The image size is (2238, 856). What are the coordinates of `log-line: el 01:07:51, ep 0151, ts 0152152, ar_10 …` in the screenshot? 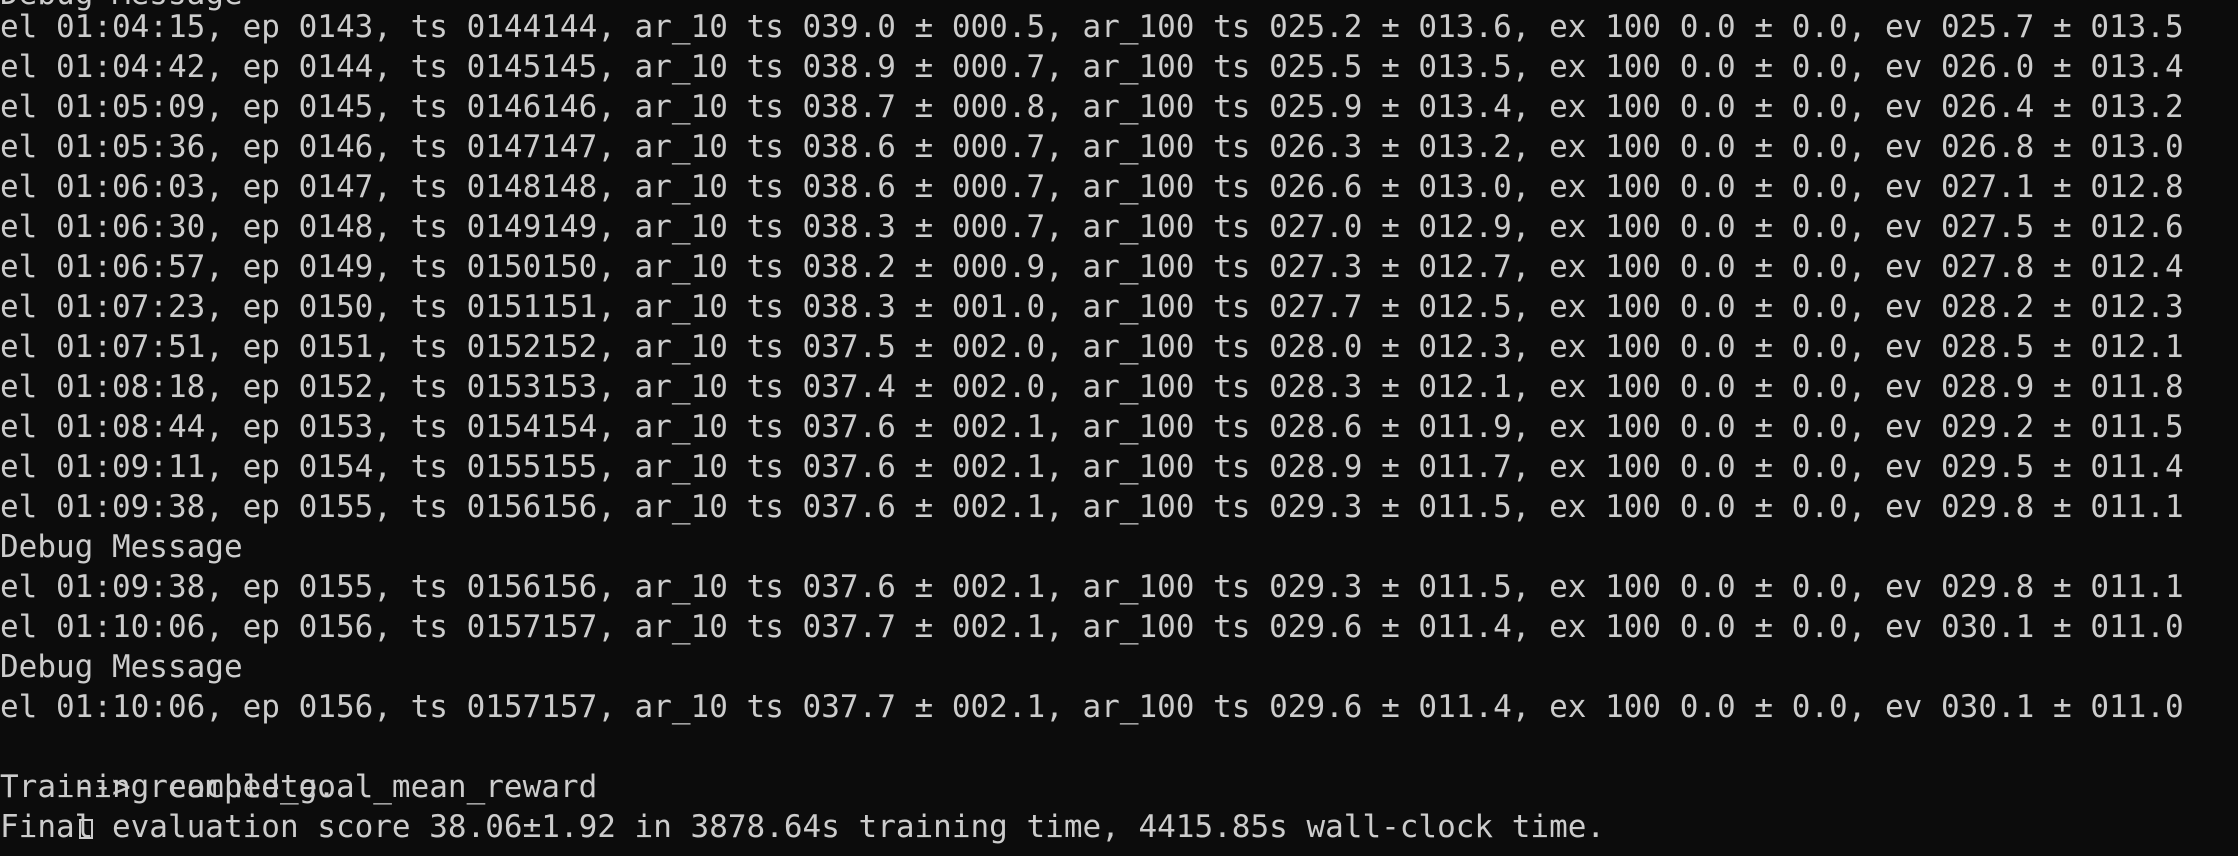 It's located at (1092, 347).